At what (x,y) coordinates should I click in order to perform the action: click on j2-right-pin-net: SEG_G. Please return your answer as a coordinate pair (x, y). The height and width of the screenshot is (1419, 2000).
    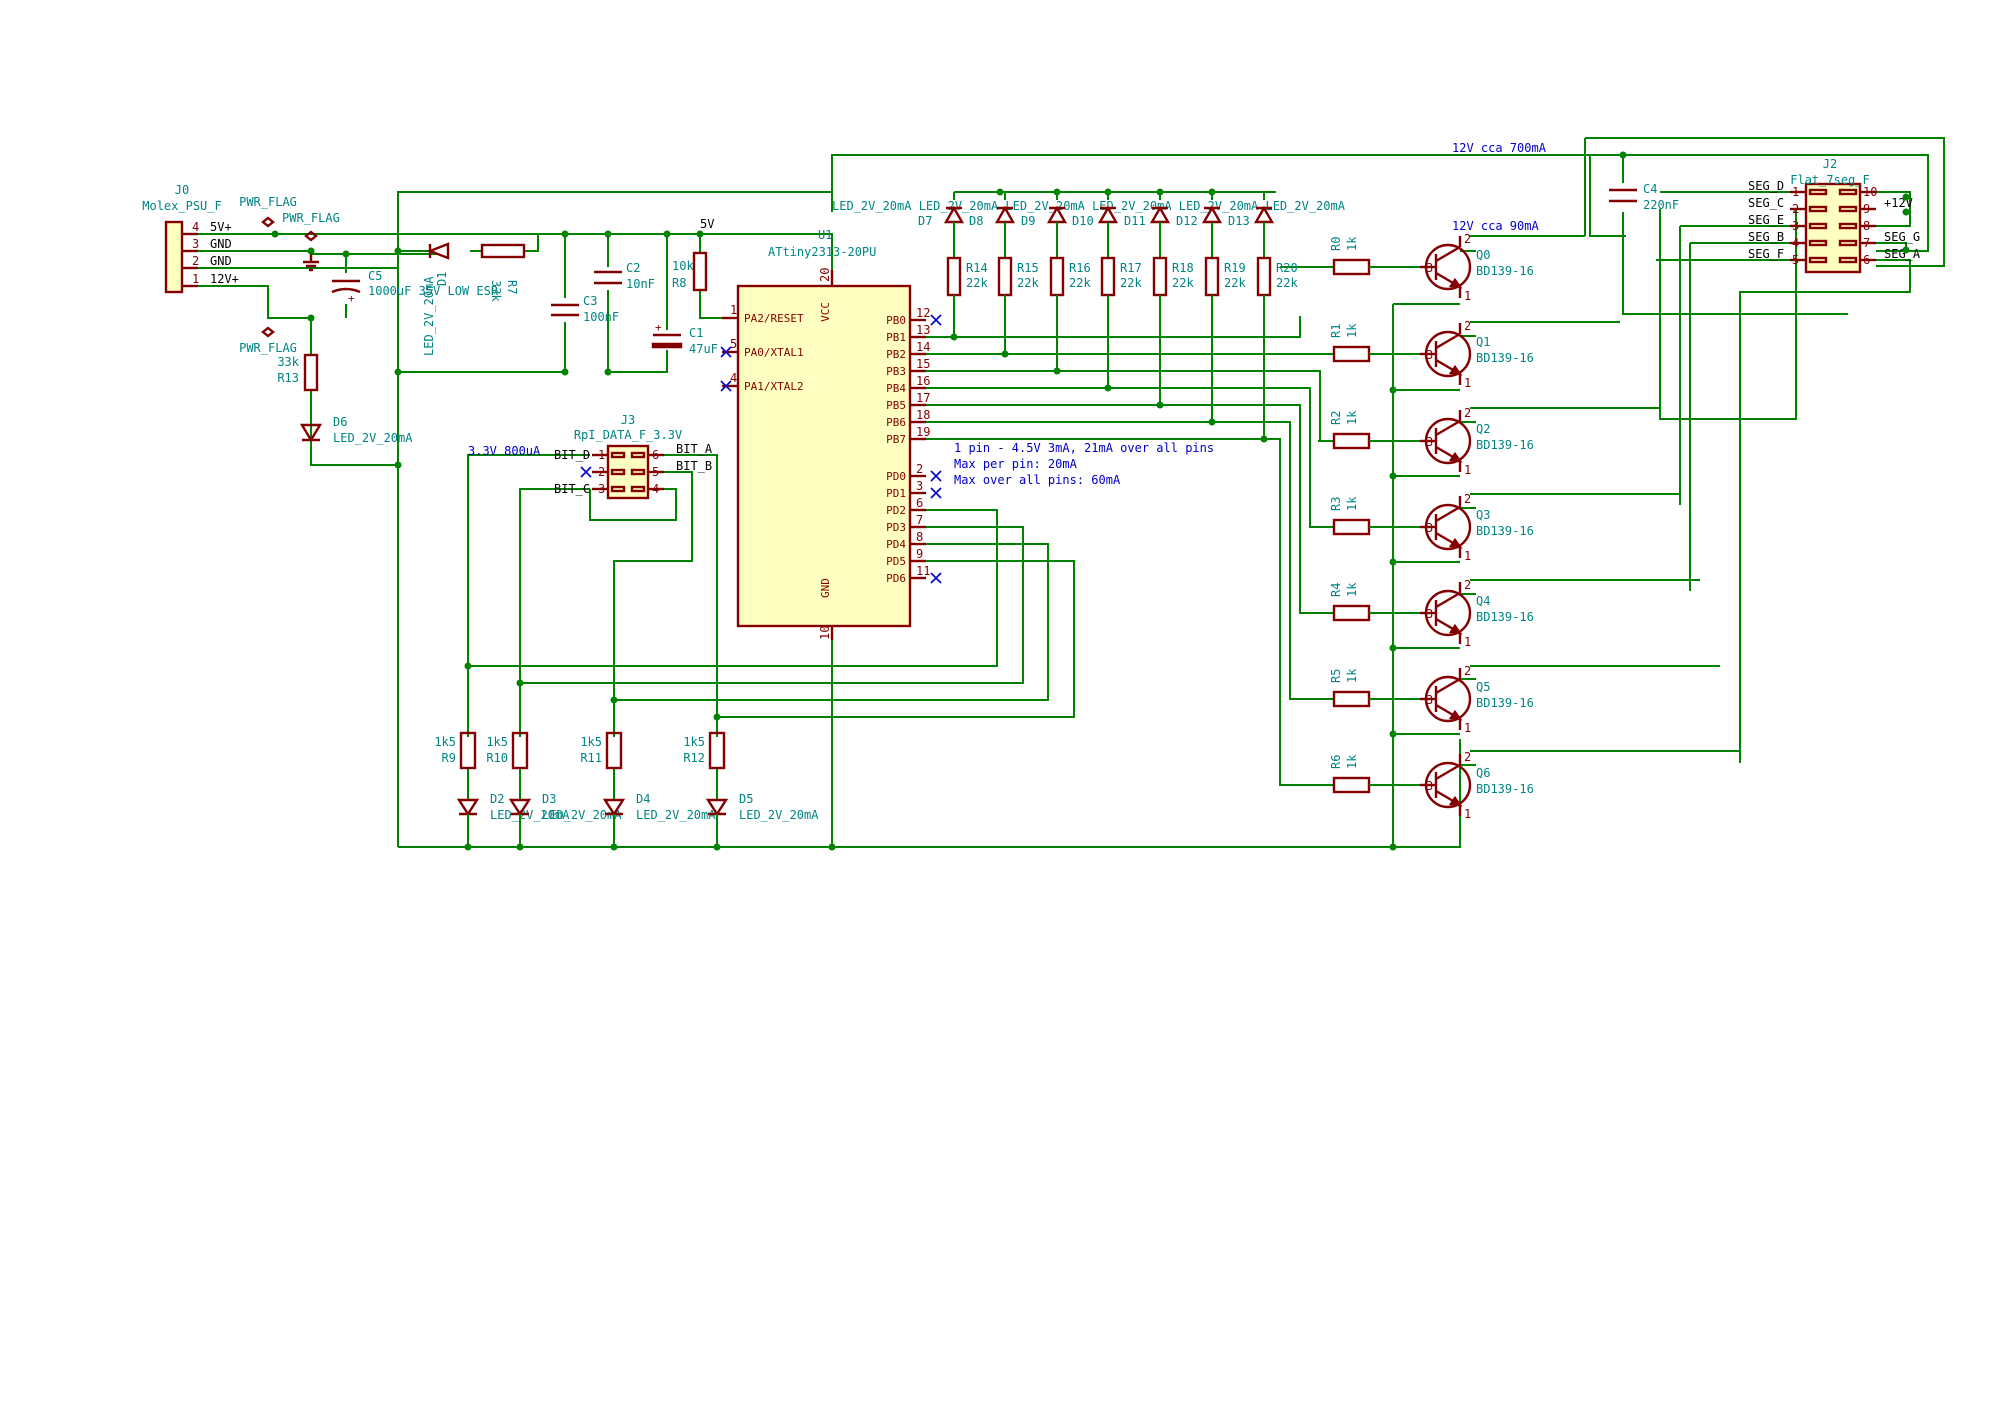
    Looking at the image, I should click on (1902, 237).